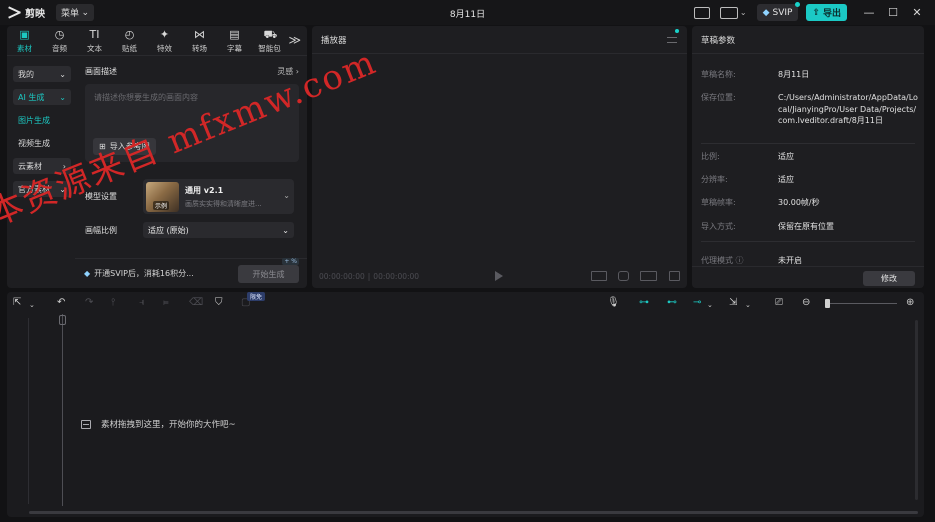 The width and height of the screenshot is (935, 522). I want to click on fullscreen-icon, so click(674, 276).